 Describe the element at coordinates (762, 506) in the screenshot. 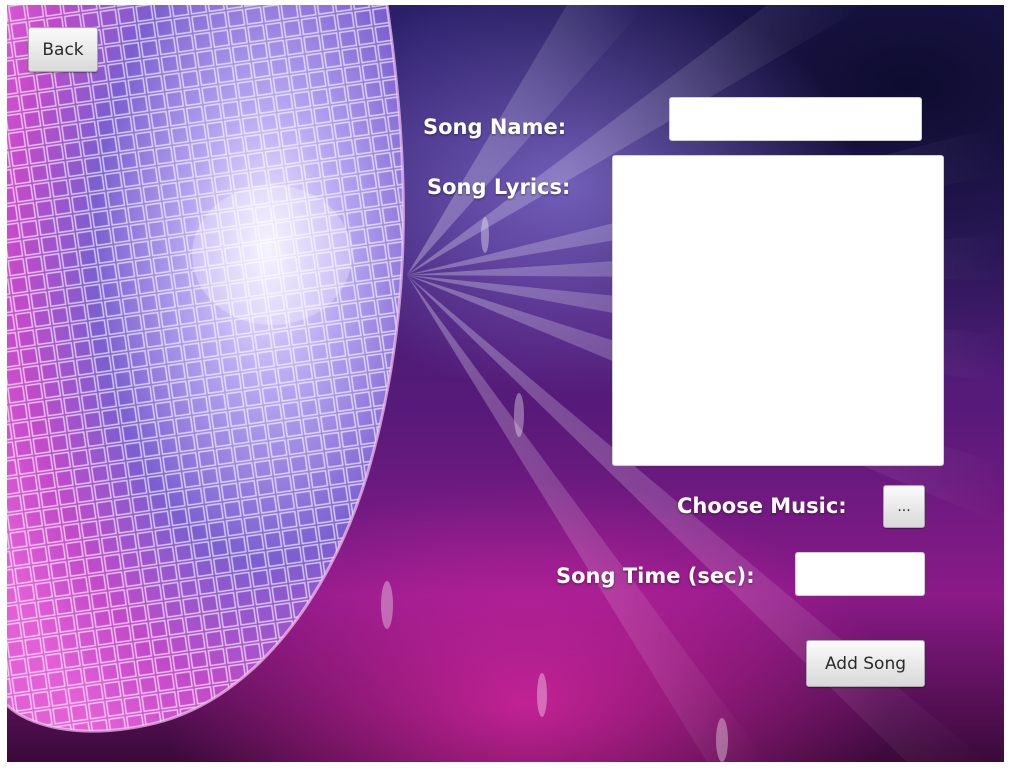

I see `choose-music-label: Choose Music:` at that location.